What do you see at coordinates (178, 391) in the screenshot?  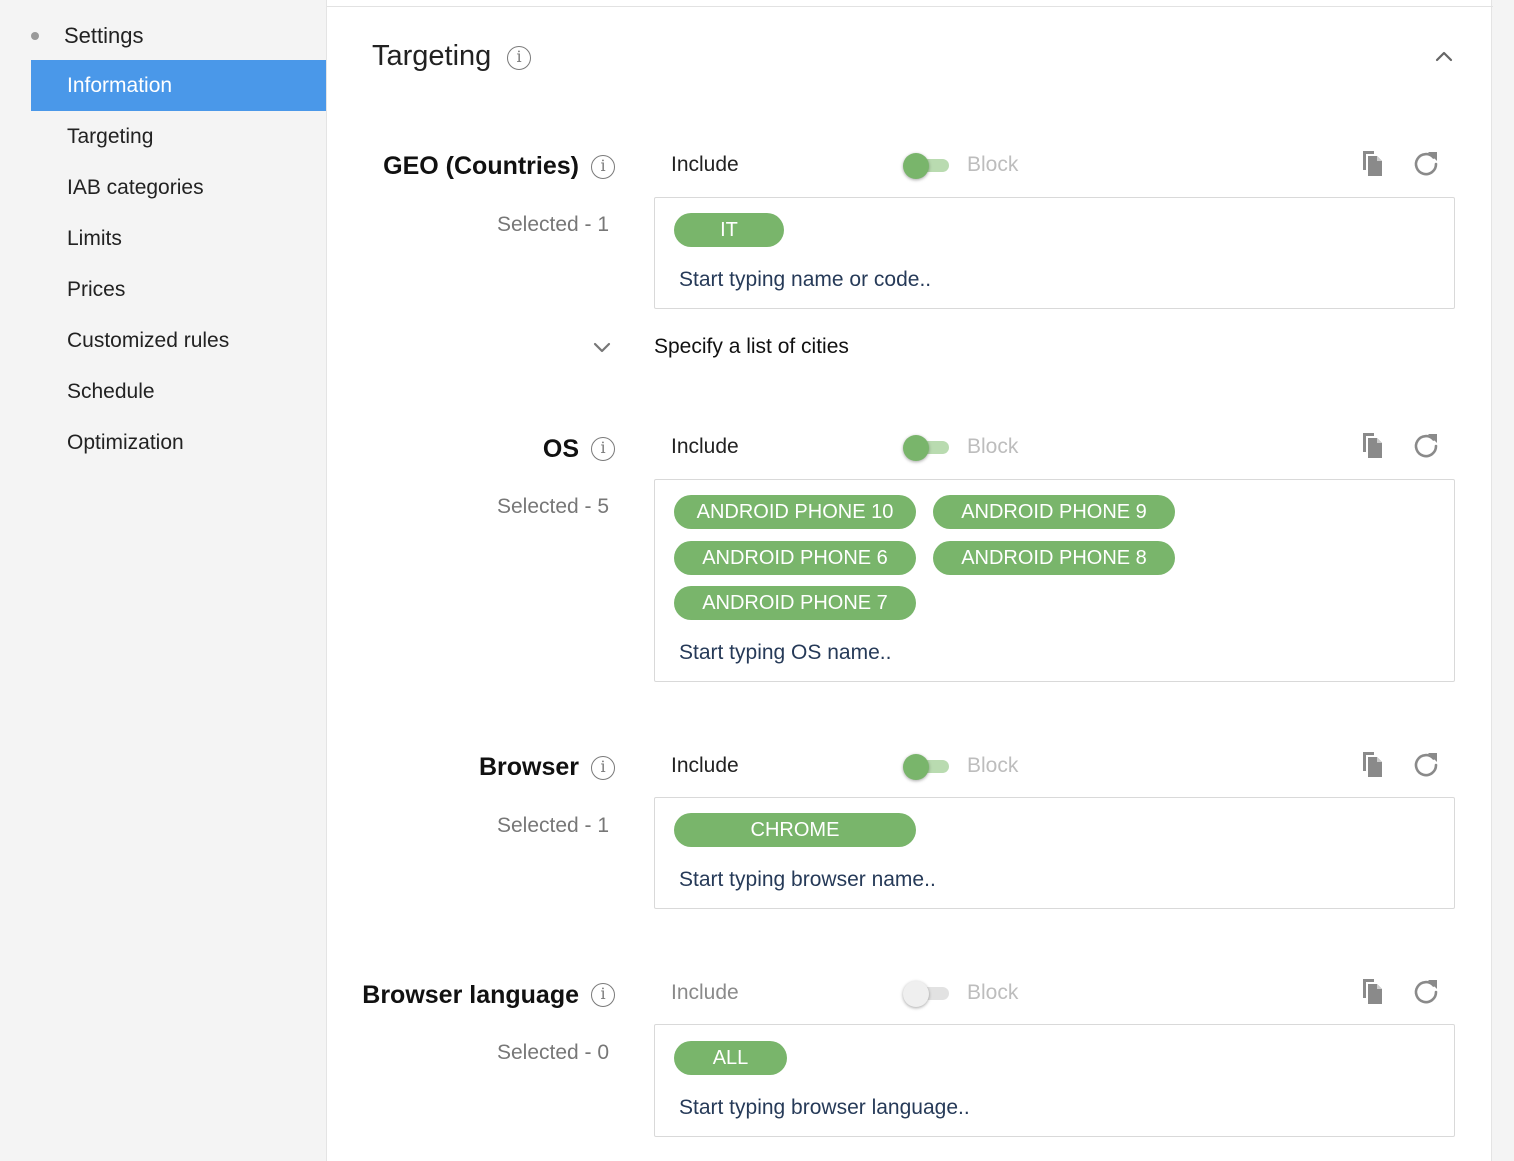 I see `sidebar-item-schedule: Schedule` at bounding box center [178, 391].